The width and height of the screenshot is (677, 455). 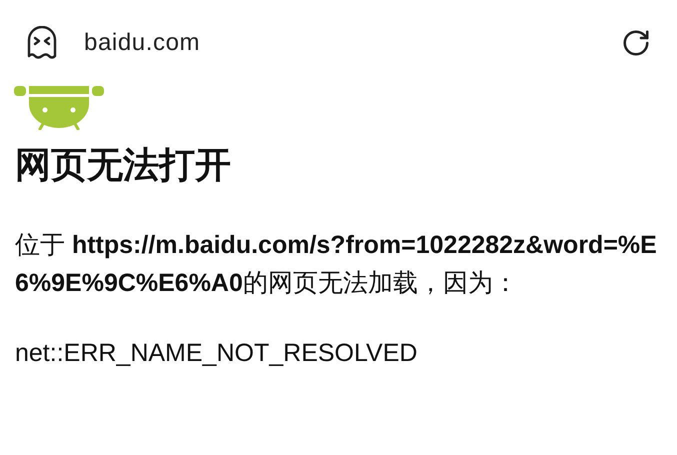 What do you see at coordinates (42, 43) in the screenshot?
I see `ghost-icon` at bounding box center [42, 43].